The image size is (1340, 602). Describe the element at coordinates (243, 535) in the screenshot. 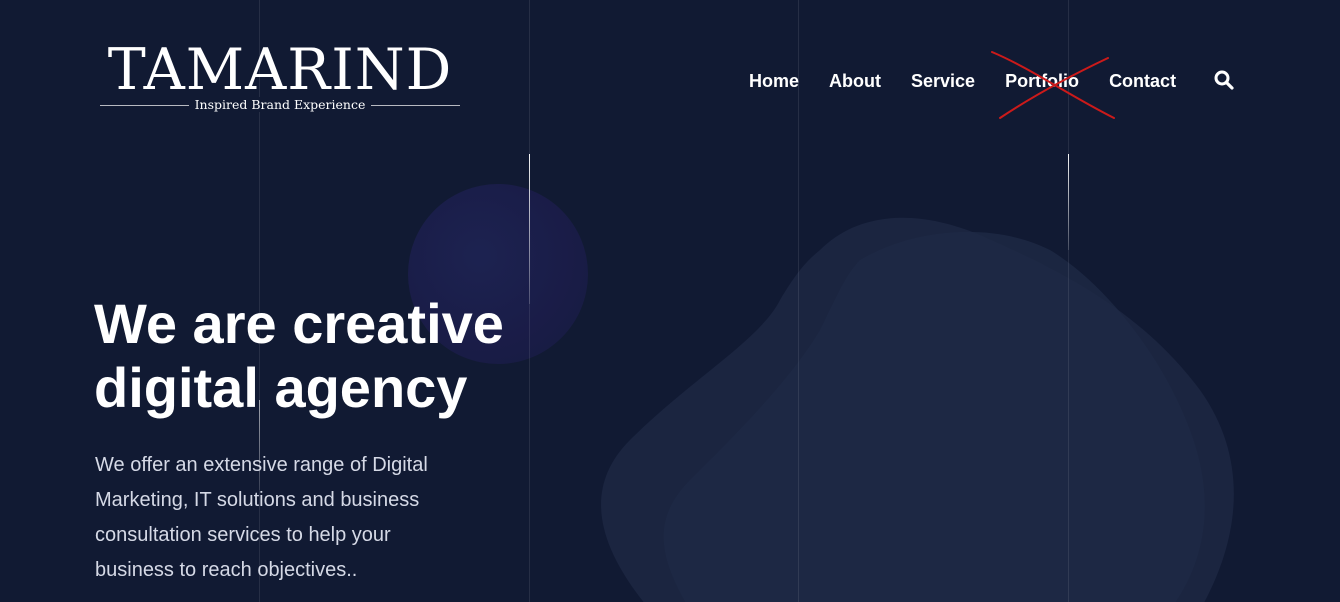

I see `hero-description-line: consultation services to help your` at that location.